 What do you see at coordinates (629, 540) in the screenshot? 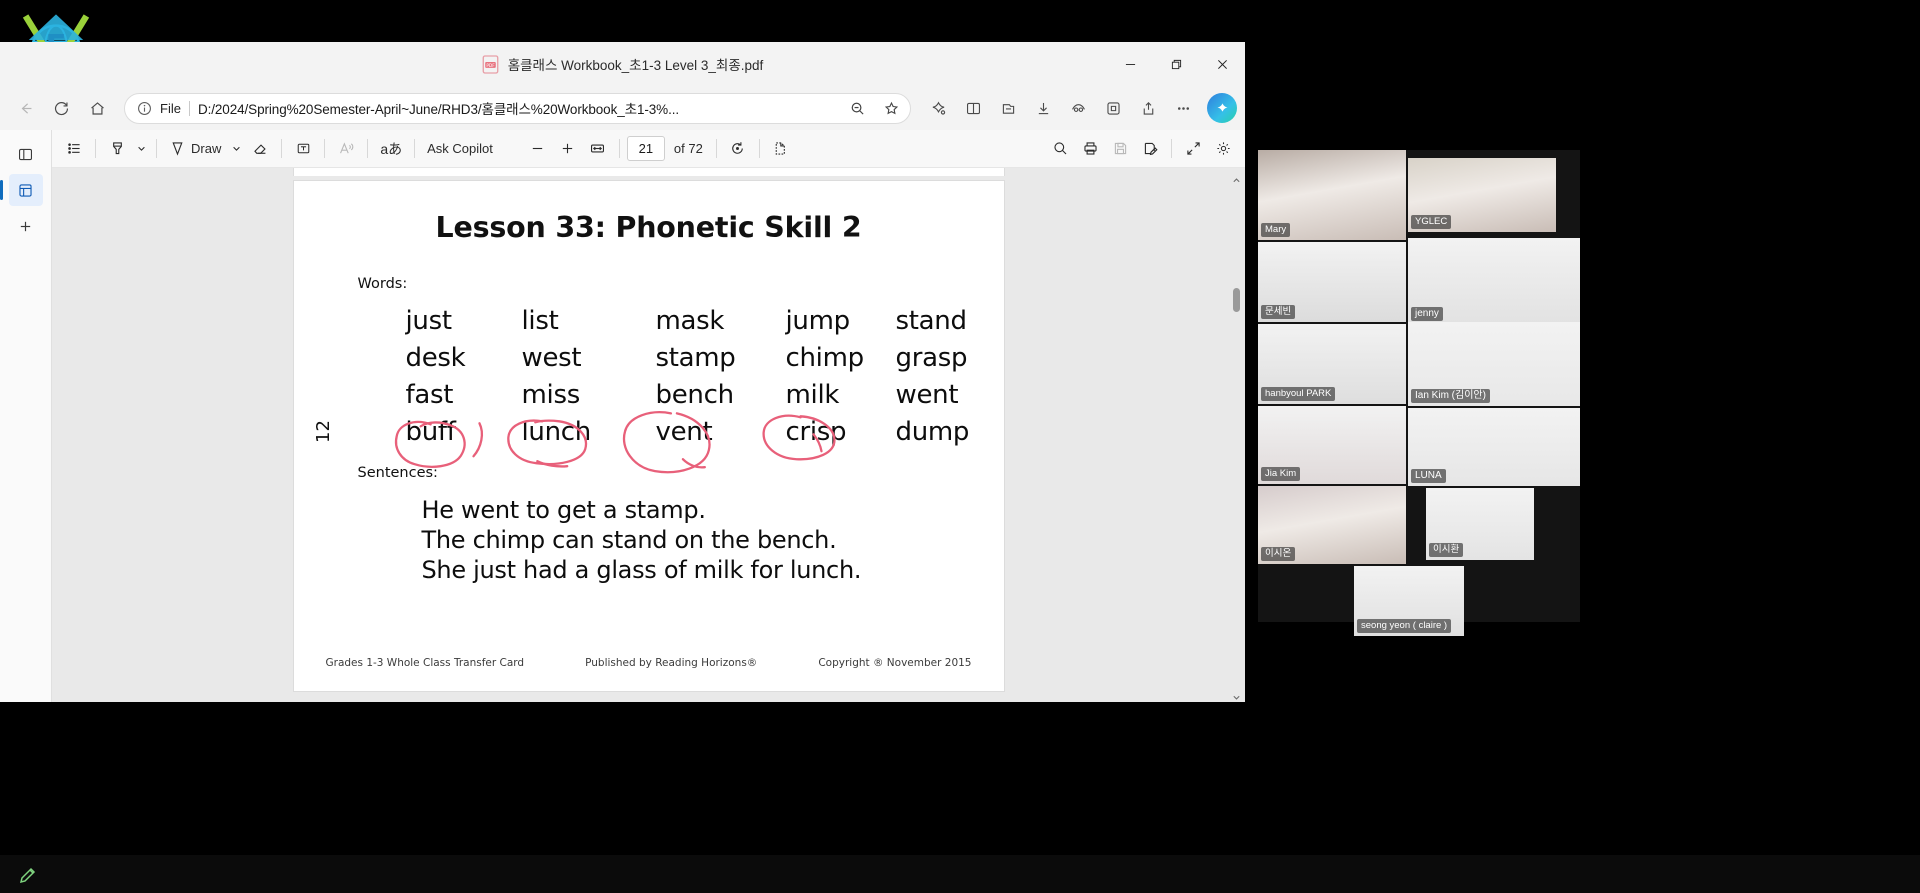
I see `sentence-line: The chimp can stand on the bench.` at bounding box center [629, 540].